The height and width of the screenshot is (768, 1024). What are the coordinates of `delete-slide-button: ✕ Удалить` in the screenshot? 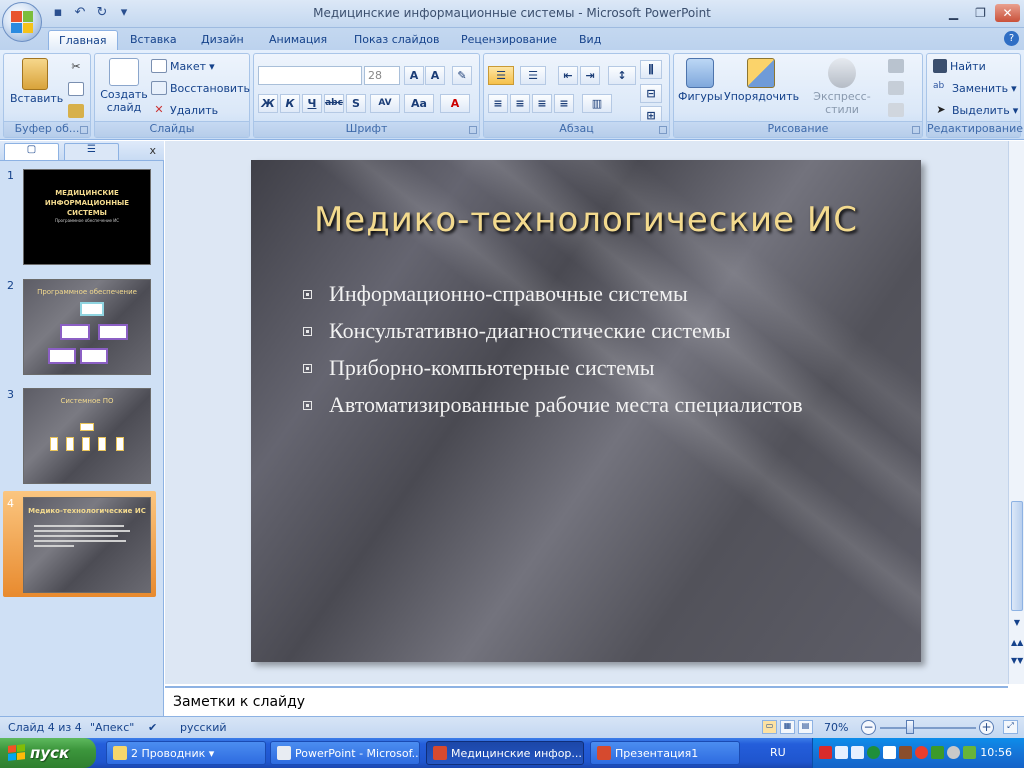 It's located at (184, 110).